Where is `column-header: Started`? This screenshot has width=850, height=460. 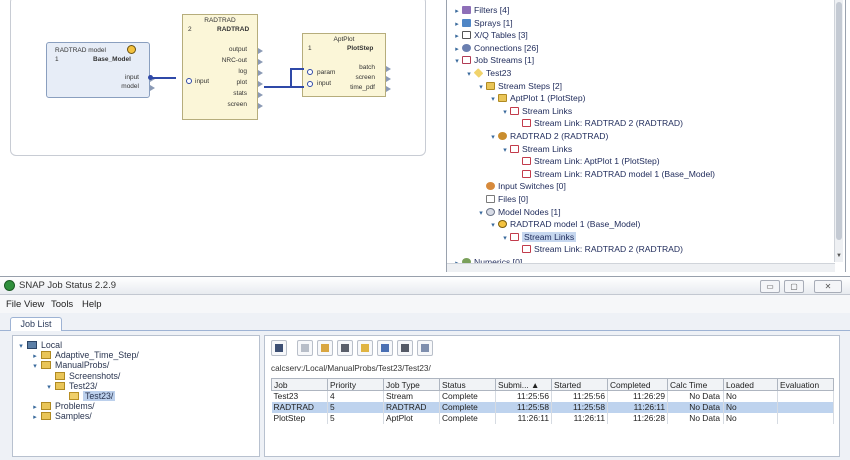 column-header: Started is located at coordinates (579, 384).